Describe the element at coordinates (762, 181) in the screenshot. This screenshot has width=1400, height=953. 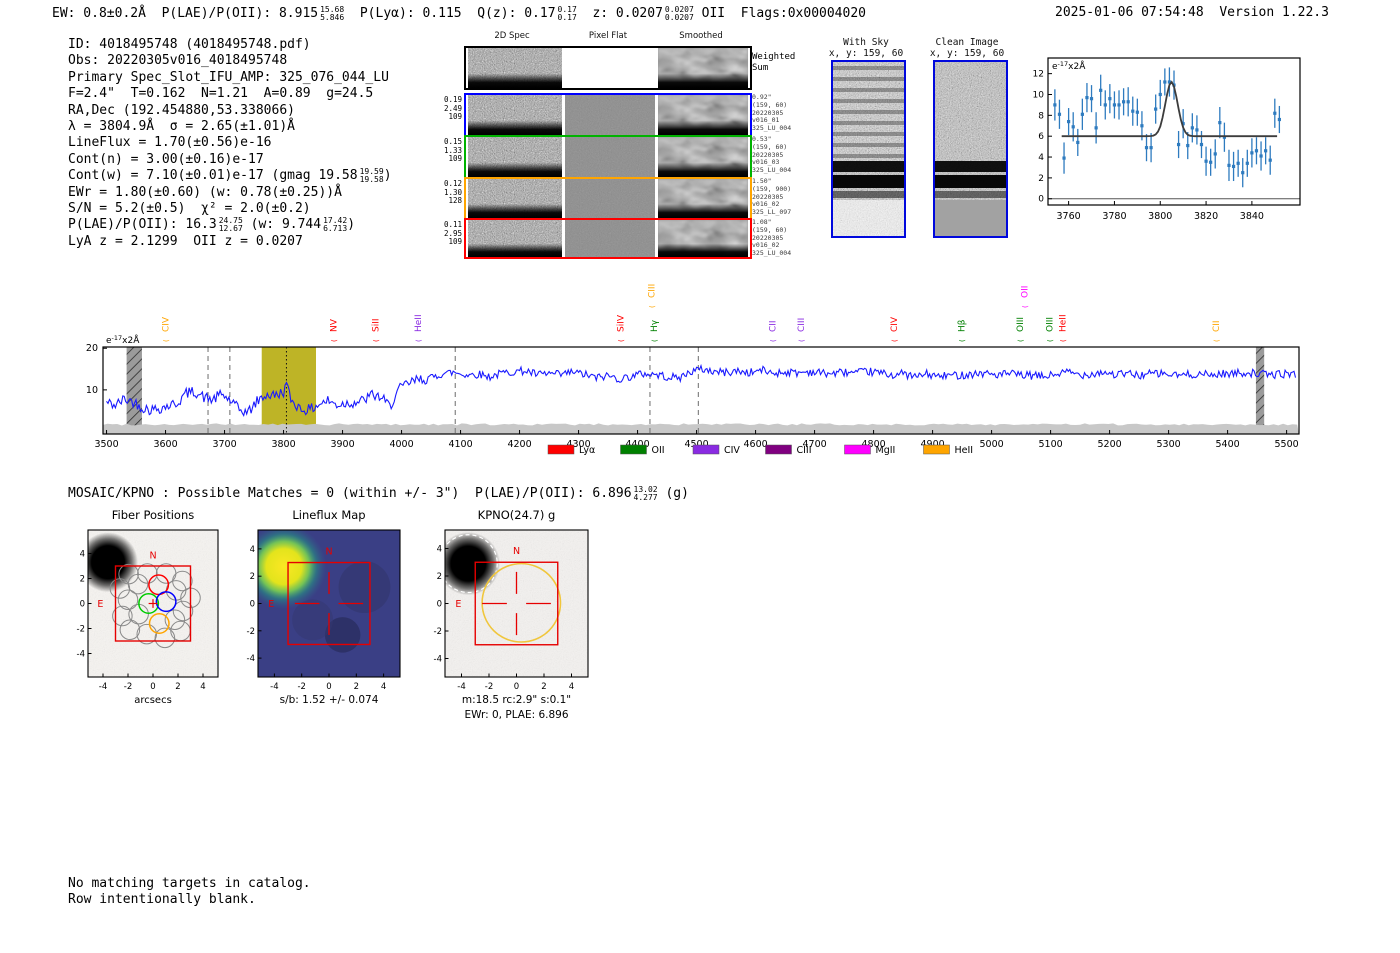
I see `meta-line: 1.50"` at that location.